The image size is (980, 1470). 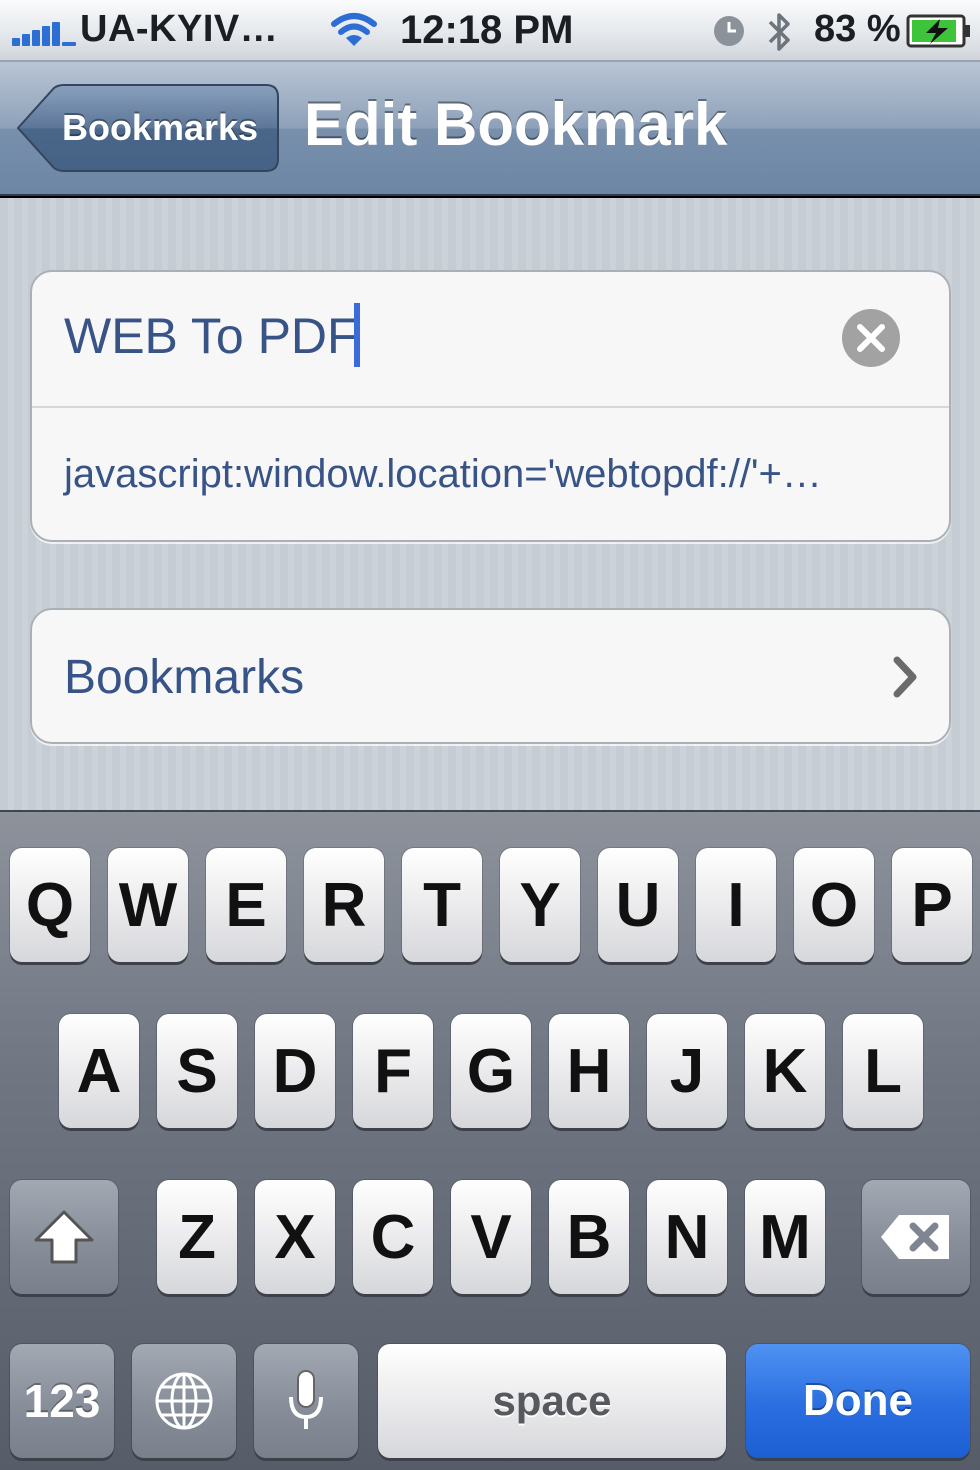 What do you see at coordinates (354, 29) in the screenshot?
I see `wifi-icon` at bounding box center [354, 29].